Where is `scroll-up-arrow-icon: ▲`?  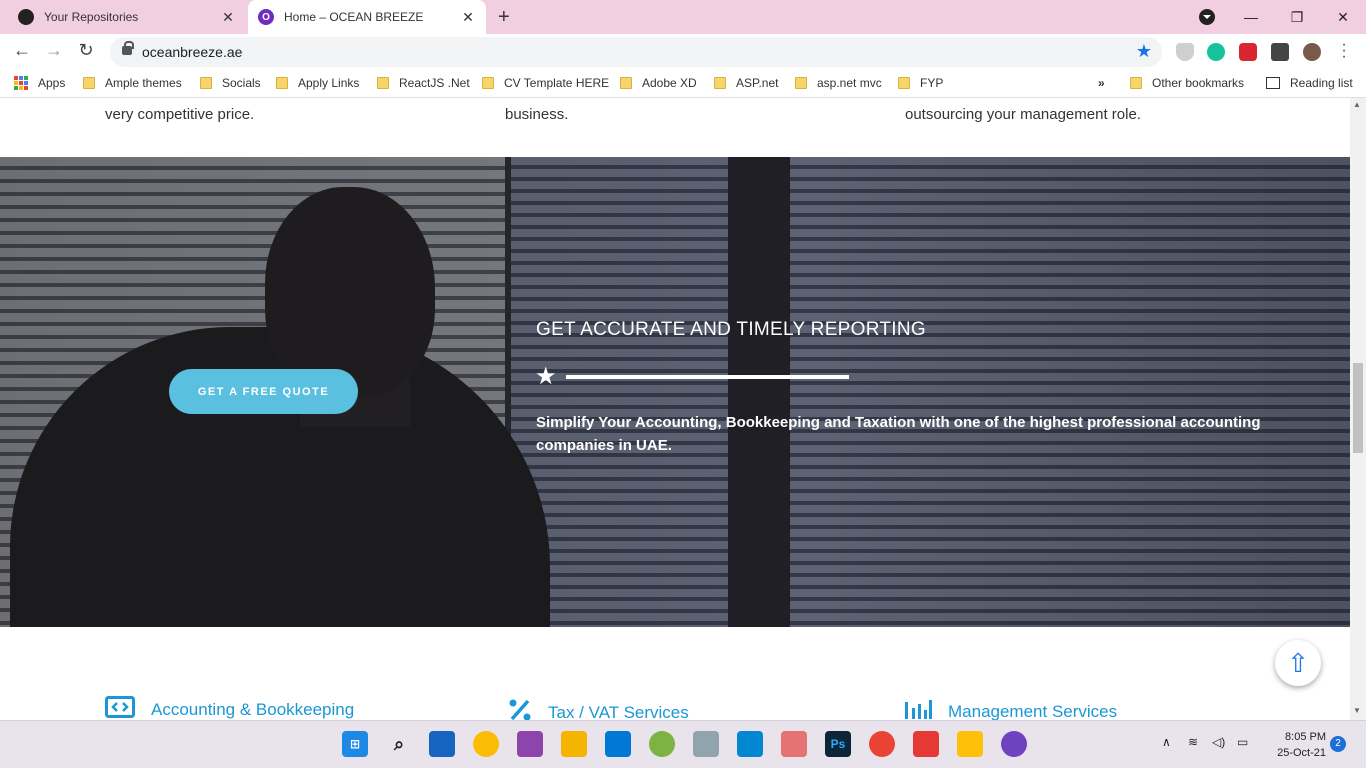
scroll-up-arrow-icon: ▲ is located at coordinates (1357, 104).